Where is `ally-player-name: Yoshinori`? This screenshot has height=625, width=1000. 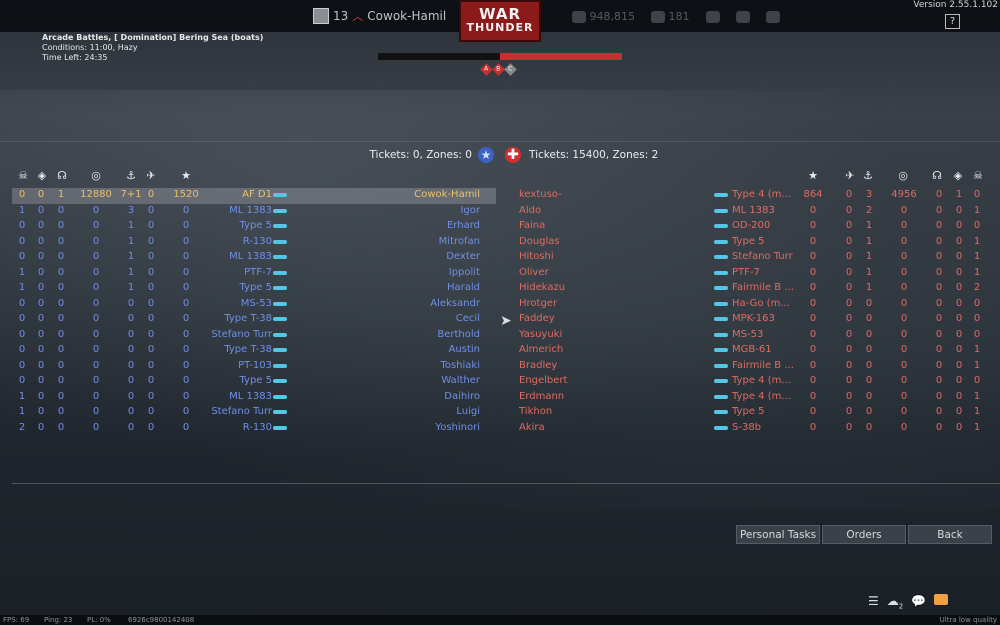
ally-player-name: Yoshinori is located at coordinates (457, 427).